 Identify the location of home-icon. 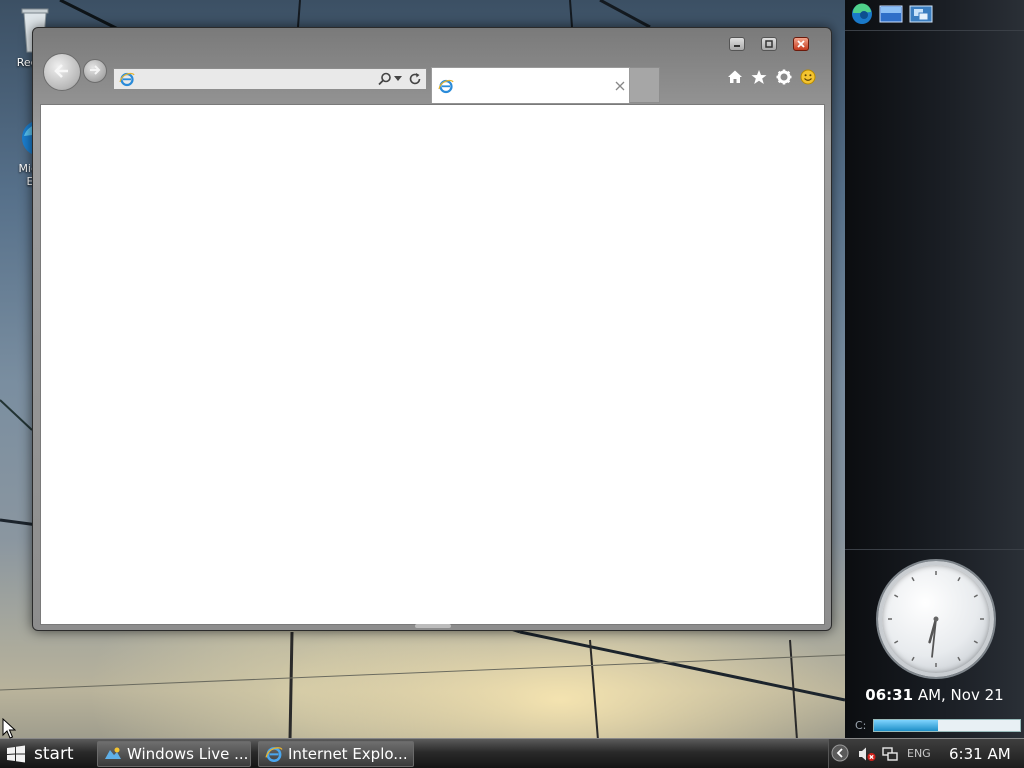
(735, 78).